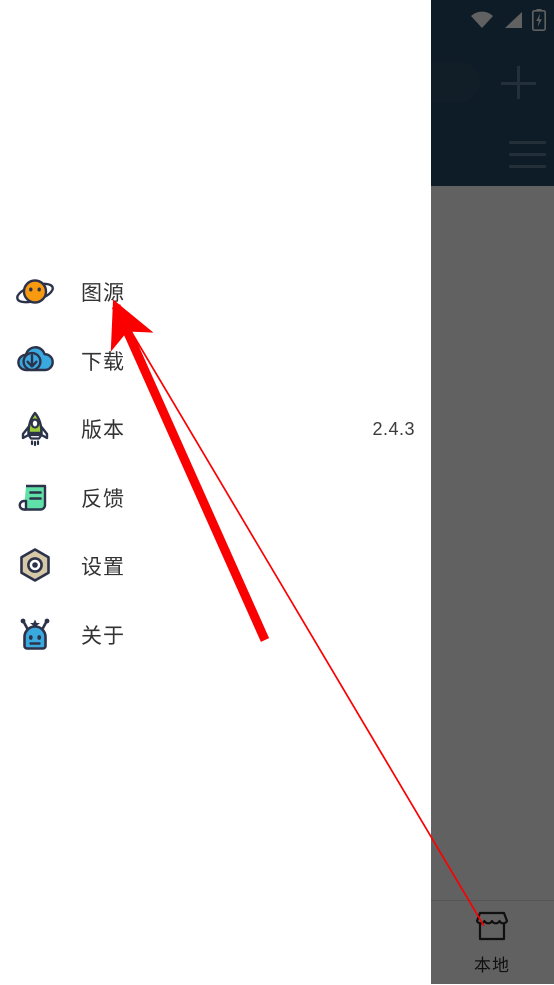  I want to click on drawer-item-about: 关于, so click(215, 635).